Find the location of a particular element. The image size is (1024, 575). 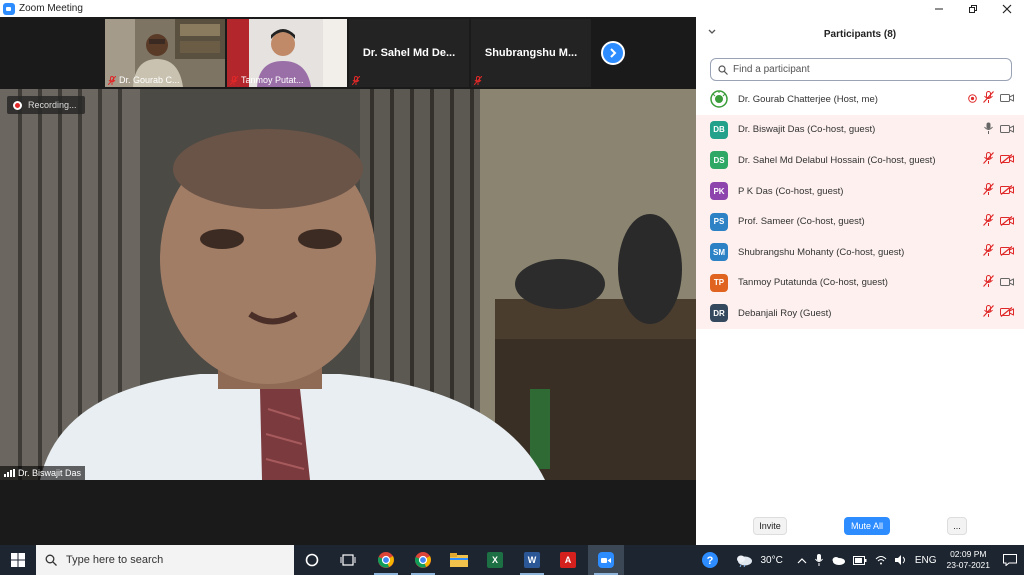

avatar: DS is located at coordinates (719, 160).